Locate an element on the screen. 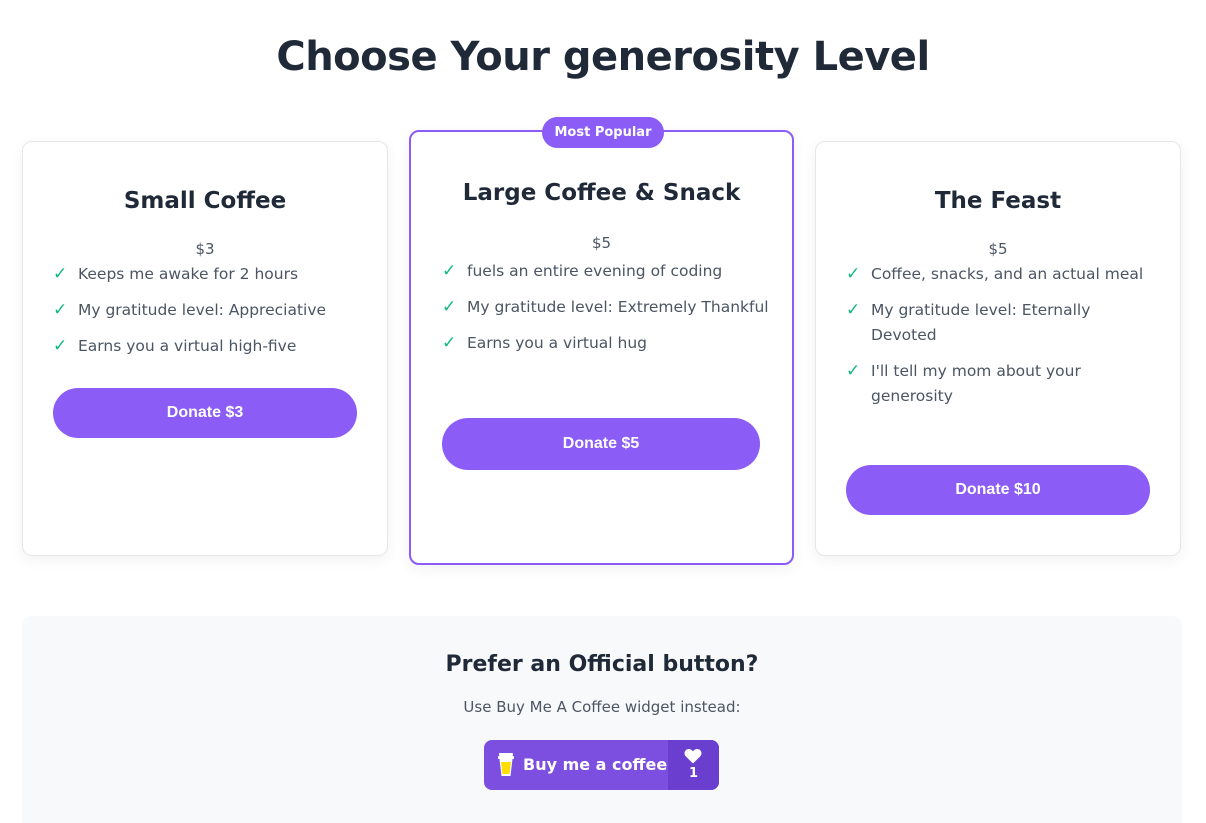  feature-item: ✓ Earns you a virtual high-five is located at coordinates (210, 346).